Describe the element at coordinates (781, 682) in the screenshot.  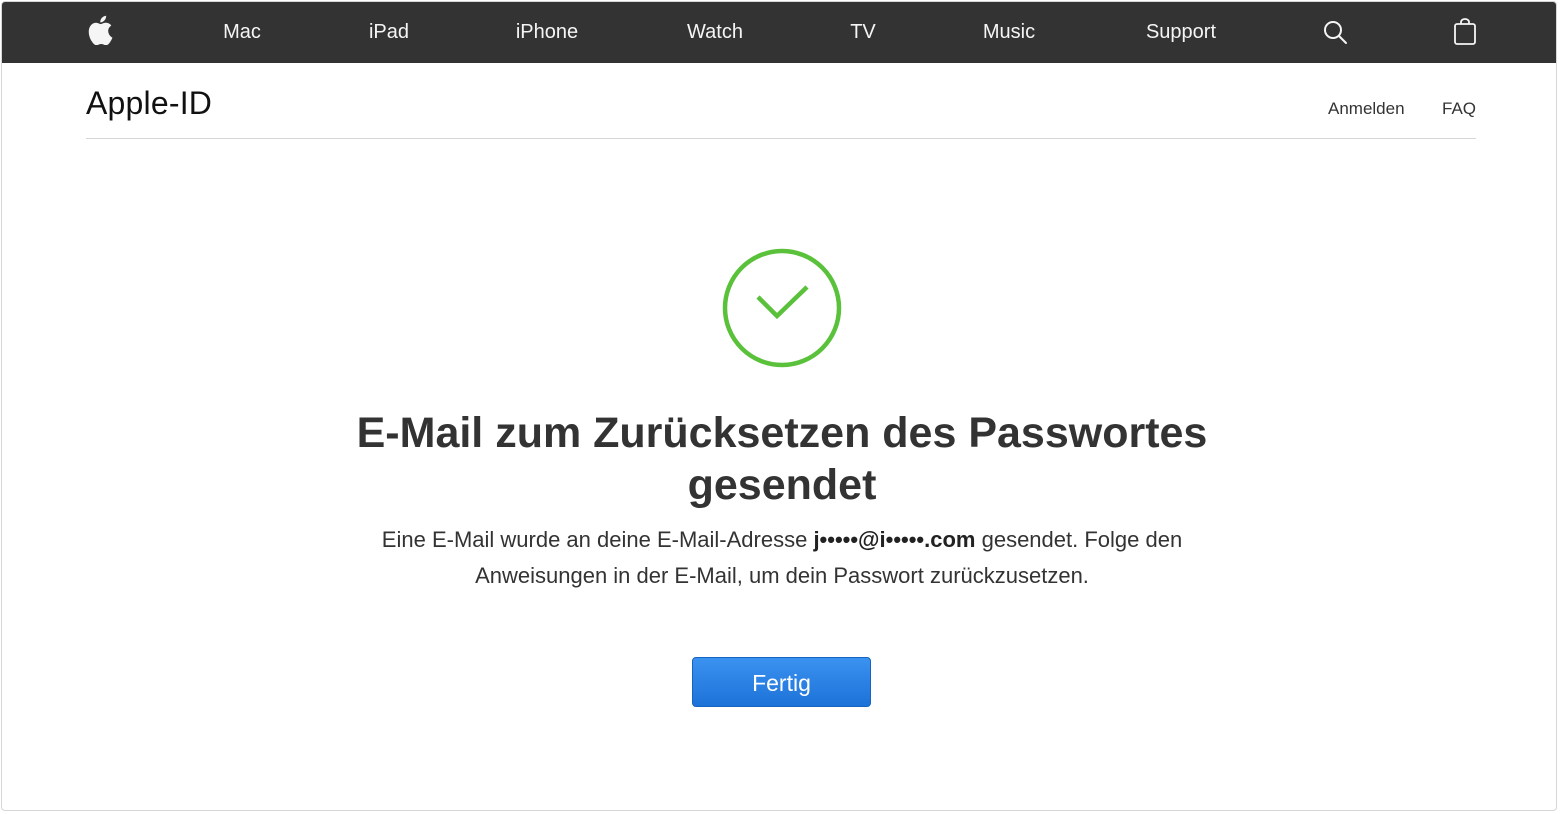
I see `done-button: Fertig` at that location.